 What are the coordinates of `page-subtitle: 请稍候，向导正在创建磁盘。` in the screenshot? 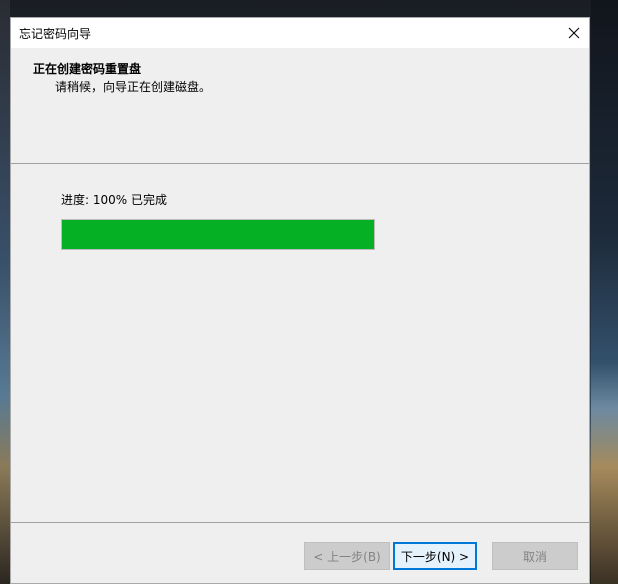 It's located at (133, 87).